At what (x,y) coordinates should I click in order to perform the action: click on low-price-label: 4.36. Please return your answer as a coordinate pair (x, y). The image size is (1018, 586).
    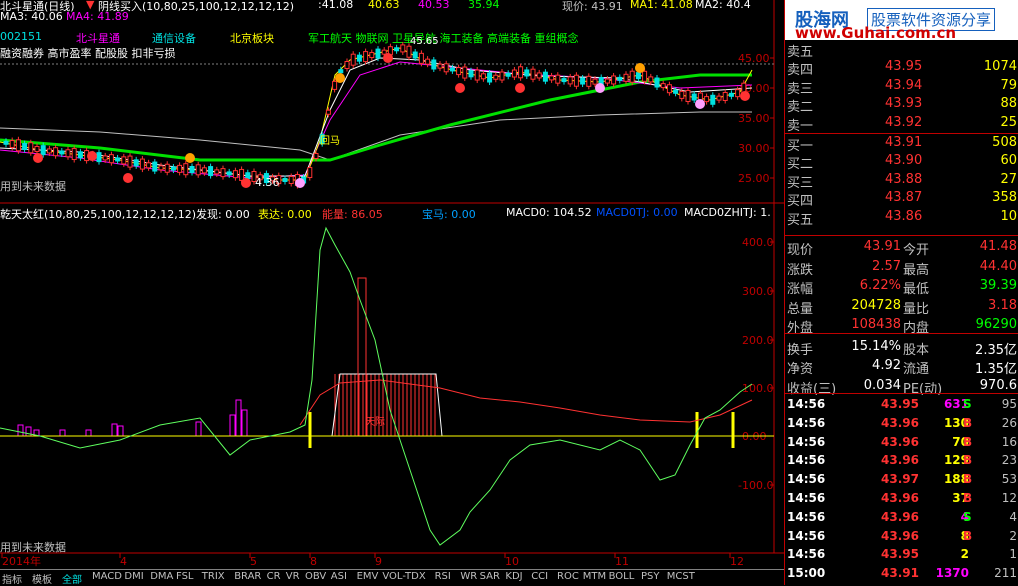
    Looking at the image, I should click on (267, 182).